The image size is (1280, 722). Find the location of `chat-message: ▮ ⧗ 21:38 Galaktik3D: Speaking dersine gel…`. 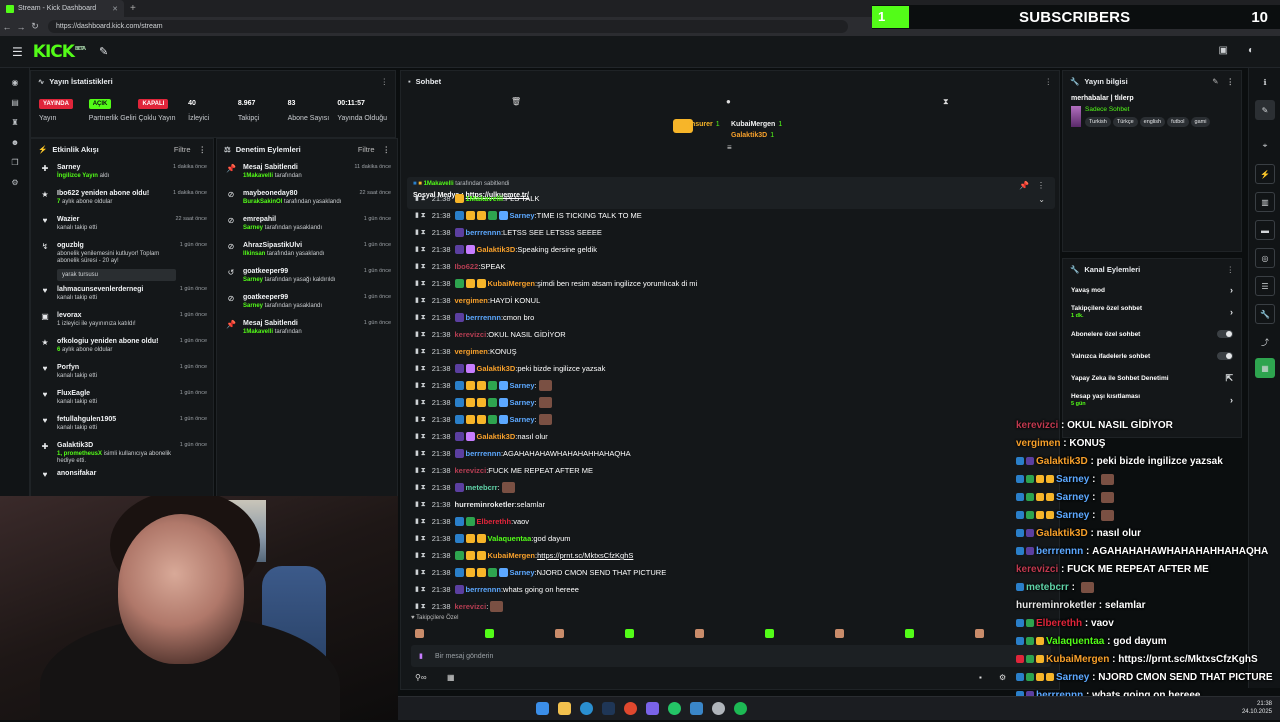

chat-message: ▮ ⧗ 21:38 Galaktik3D: Speaking dersine gel… is located at coordinates (731, 249).